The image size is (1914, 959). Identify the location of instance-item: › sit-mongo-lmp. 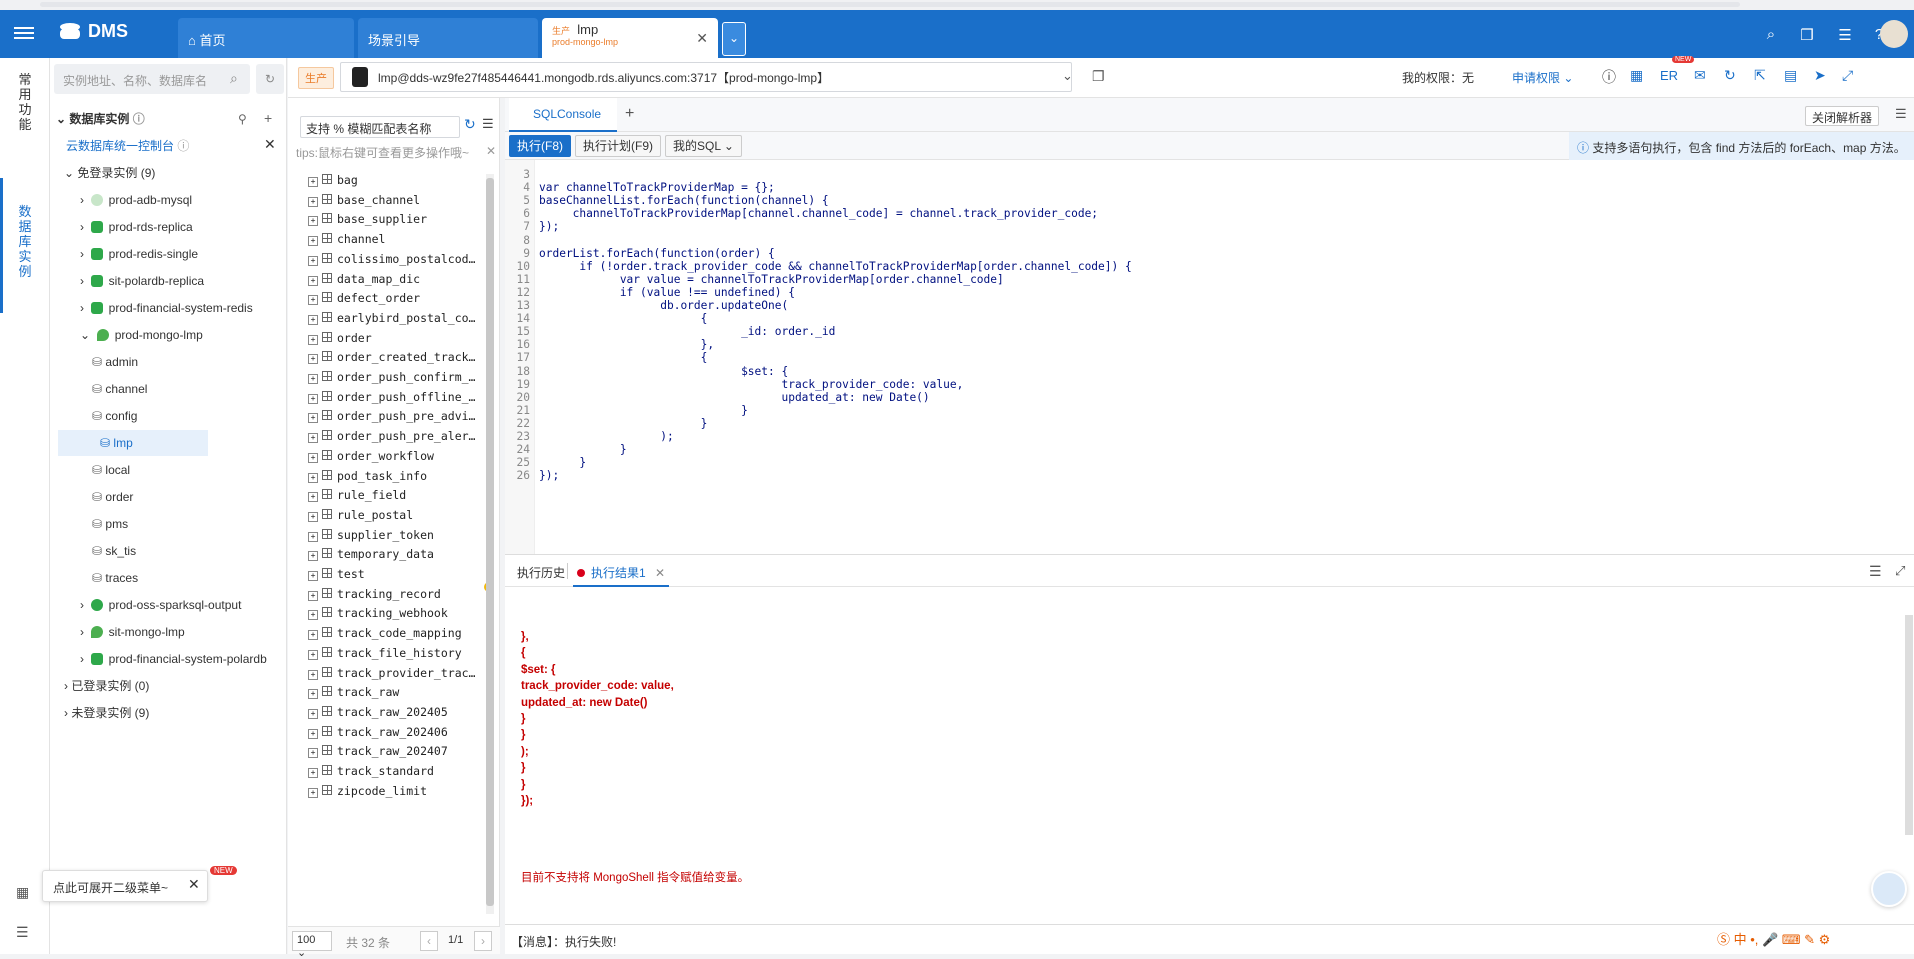
(168, 632).